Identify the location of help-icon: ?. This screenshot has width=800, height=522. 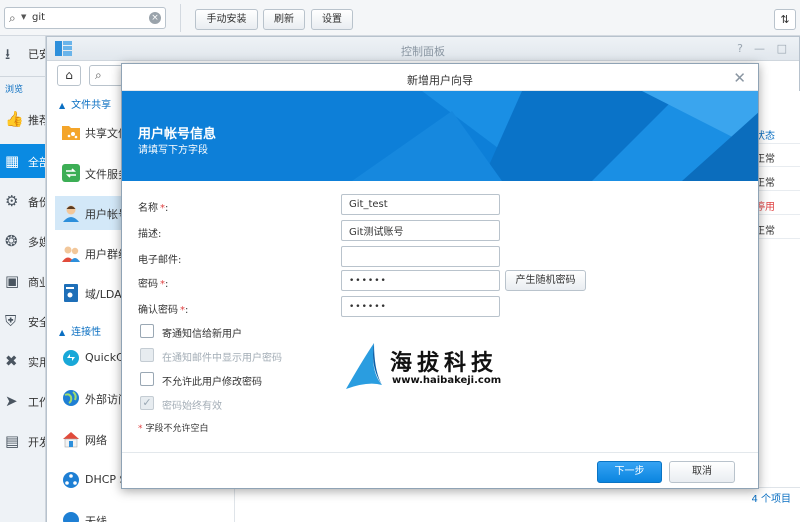
(740, 48).